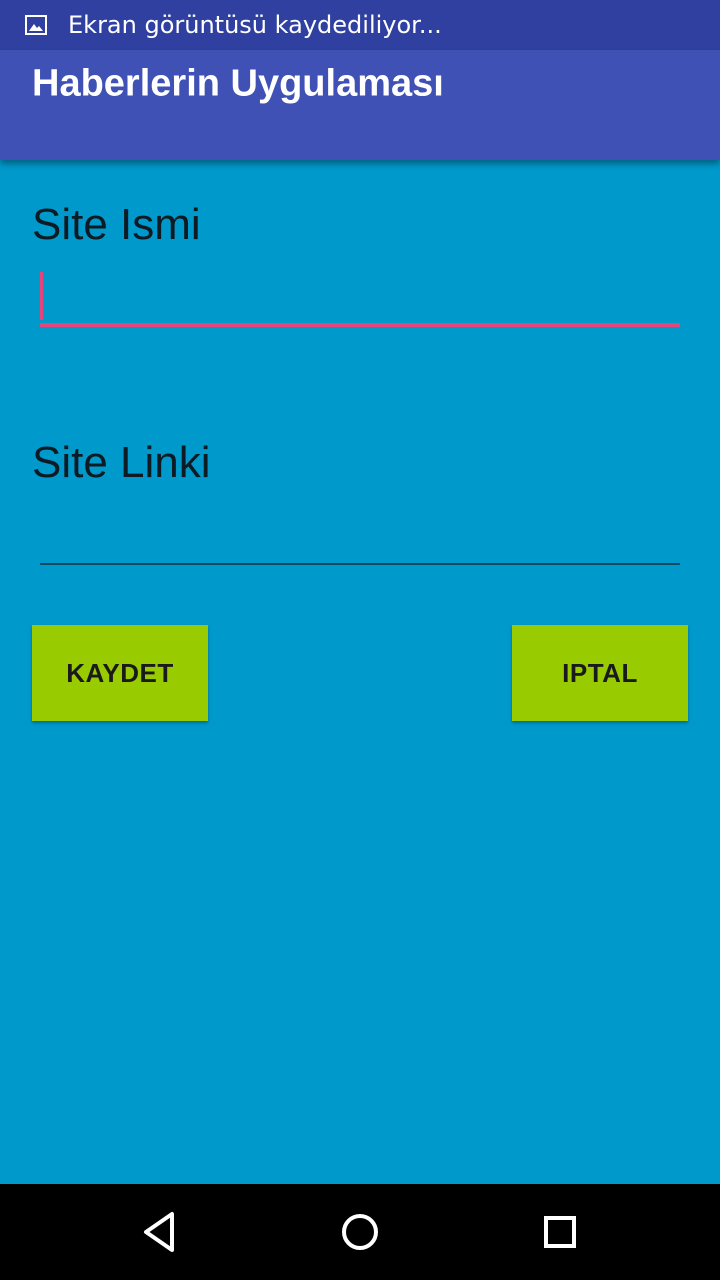 The height and width of the screenshot is (1280, 720). What do you see at coordinates (360, 302) in the screenshot?
I see `site-name-input` at bounding box center [360, 302].